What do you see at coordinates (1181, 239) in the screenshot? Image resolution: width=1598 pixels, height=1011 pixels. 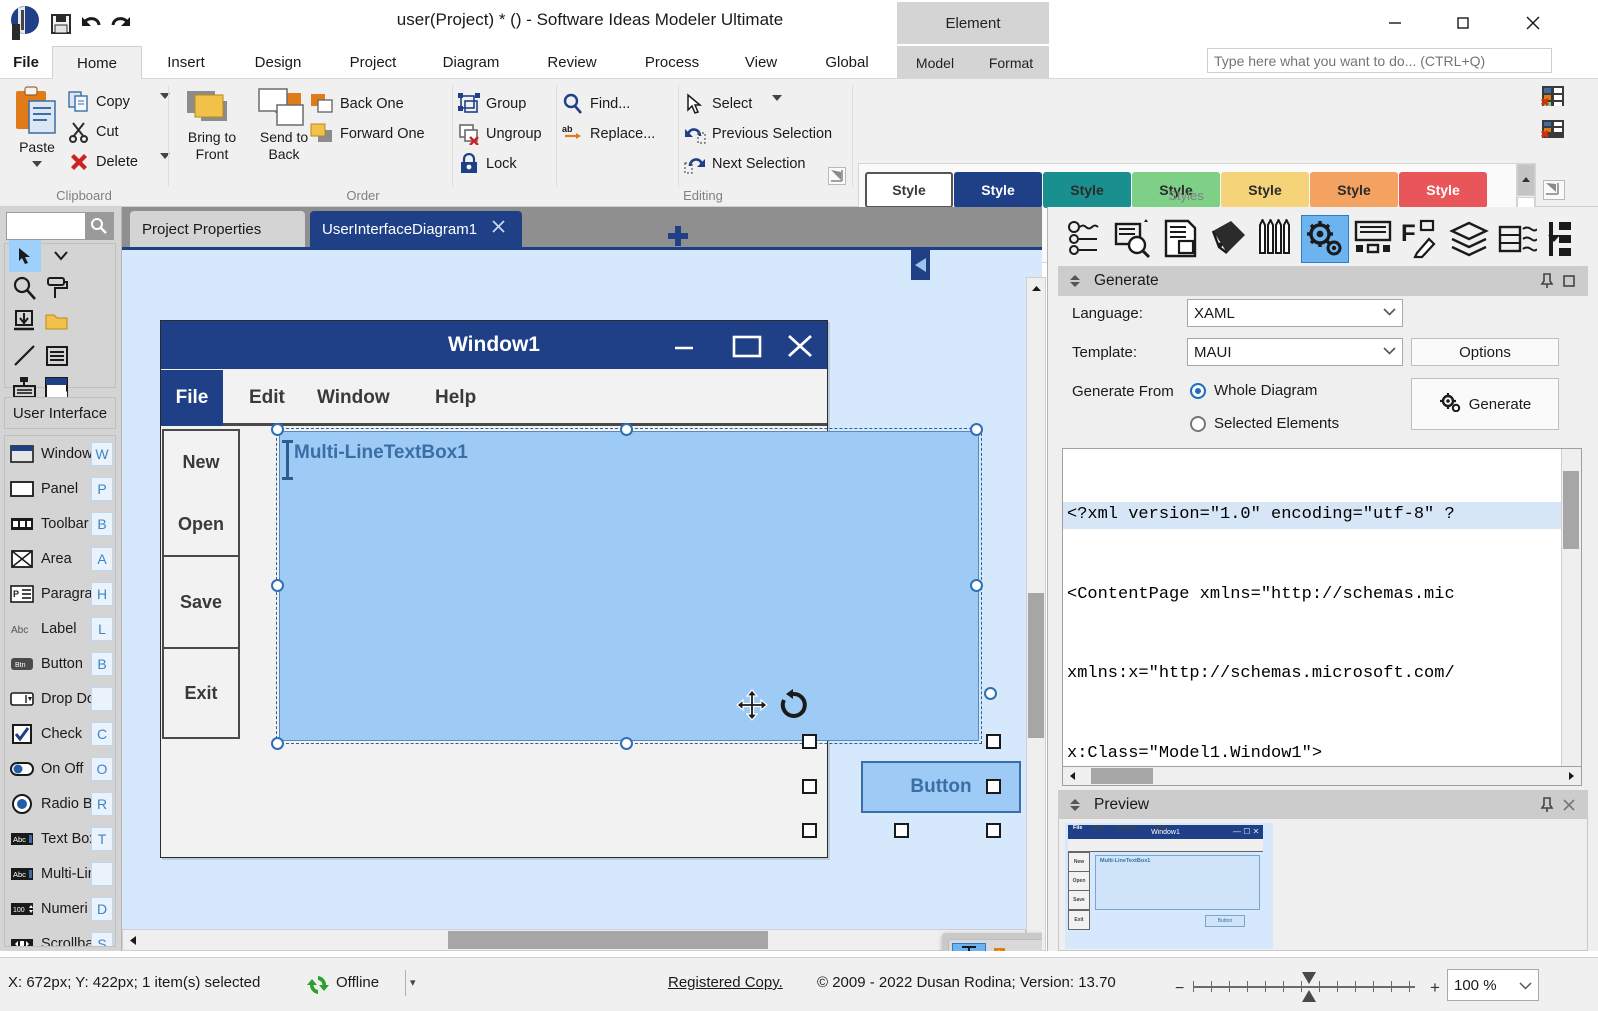 I see `document-icon` at bounding box center [1181, 239].